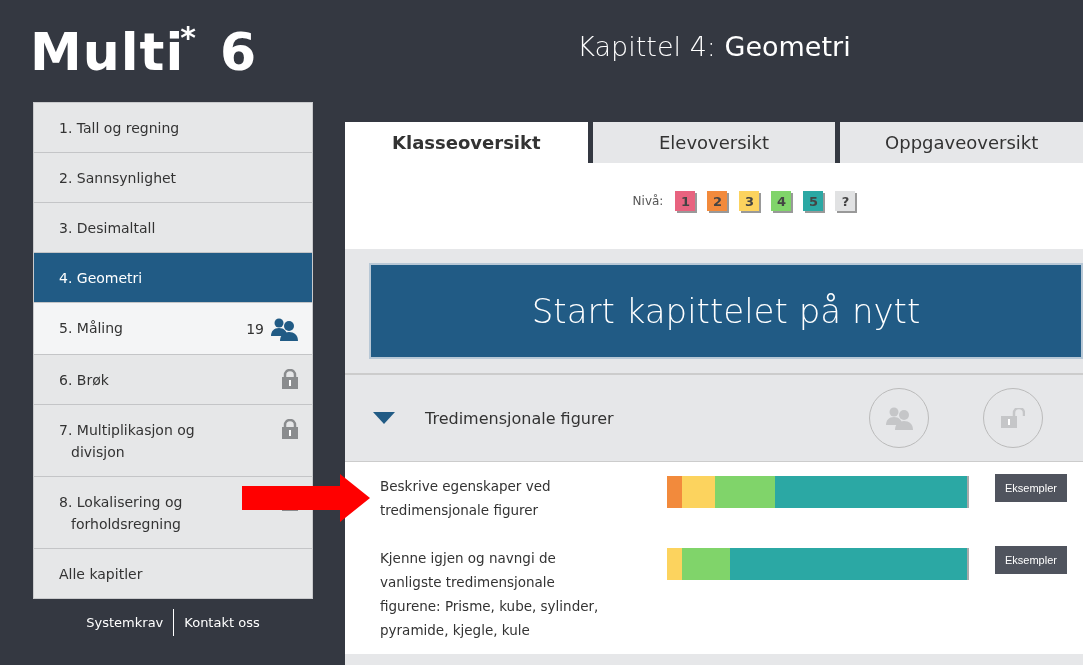 This screenshot has width=1083, height=665. I want to click on group-icon, so click(899, 418).